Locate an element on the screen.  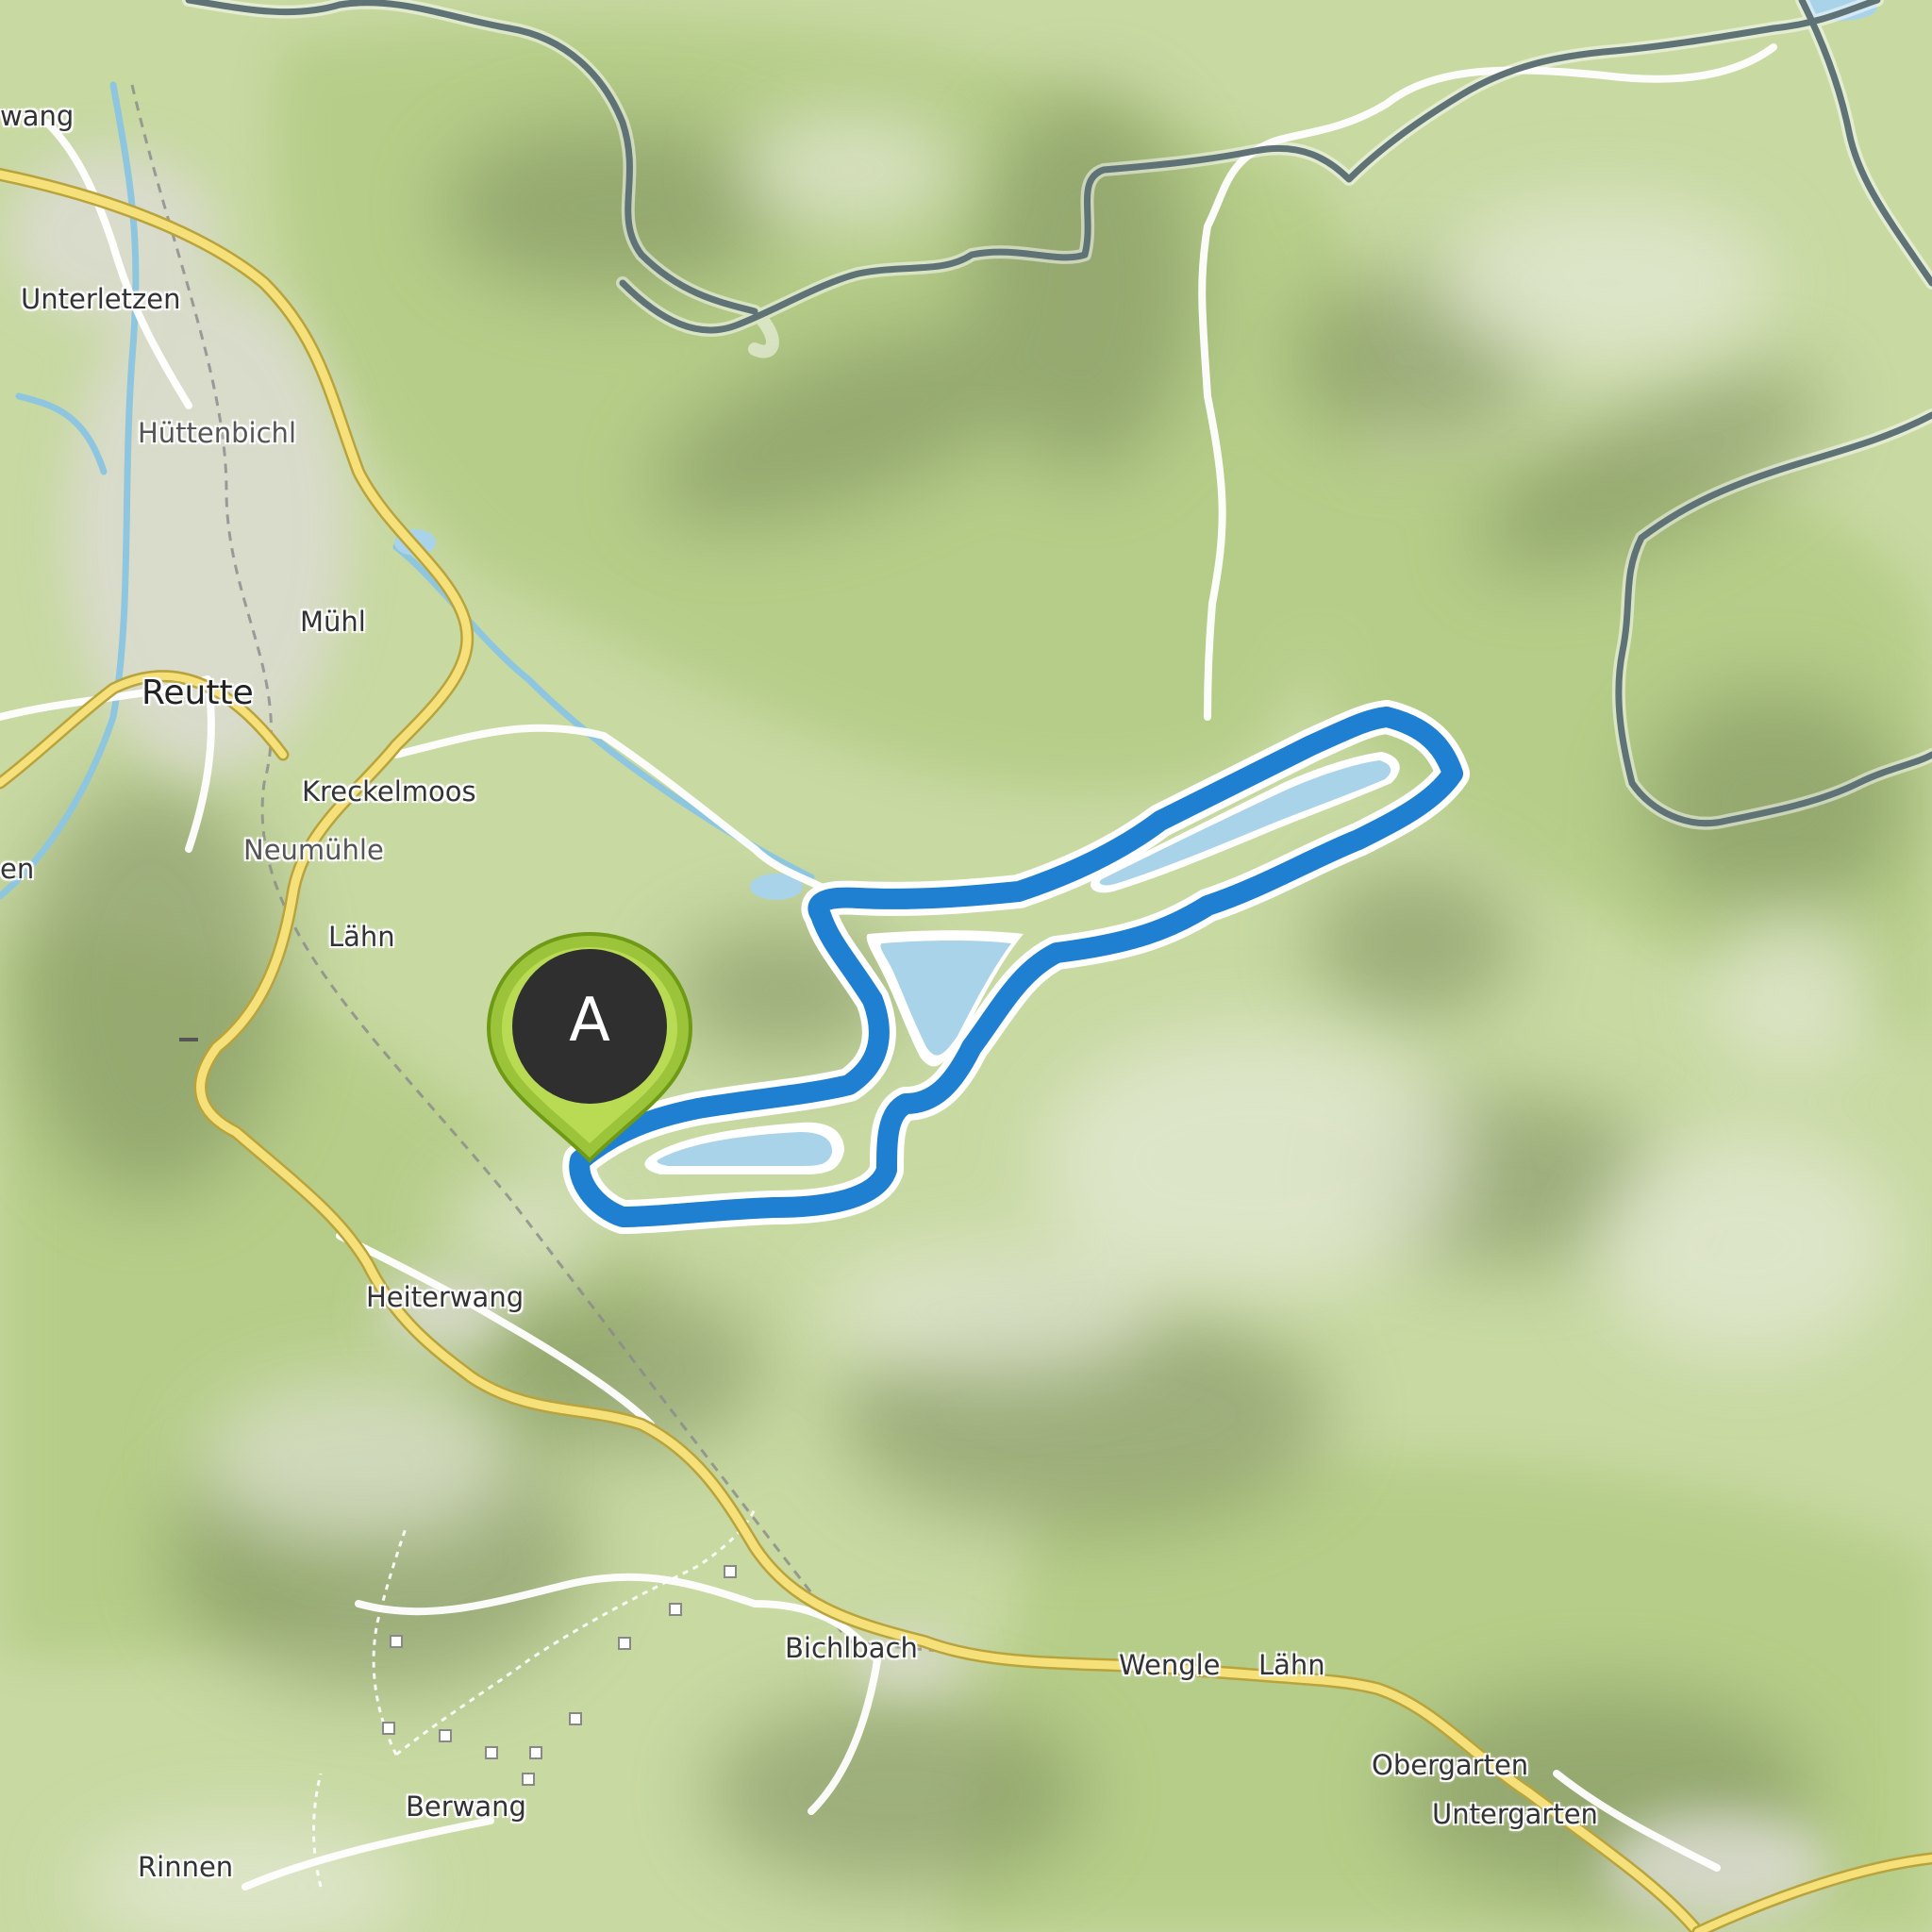
place-label-bichlbach: Bichlbach is located at coordinates (851, 1648).